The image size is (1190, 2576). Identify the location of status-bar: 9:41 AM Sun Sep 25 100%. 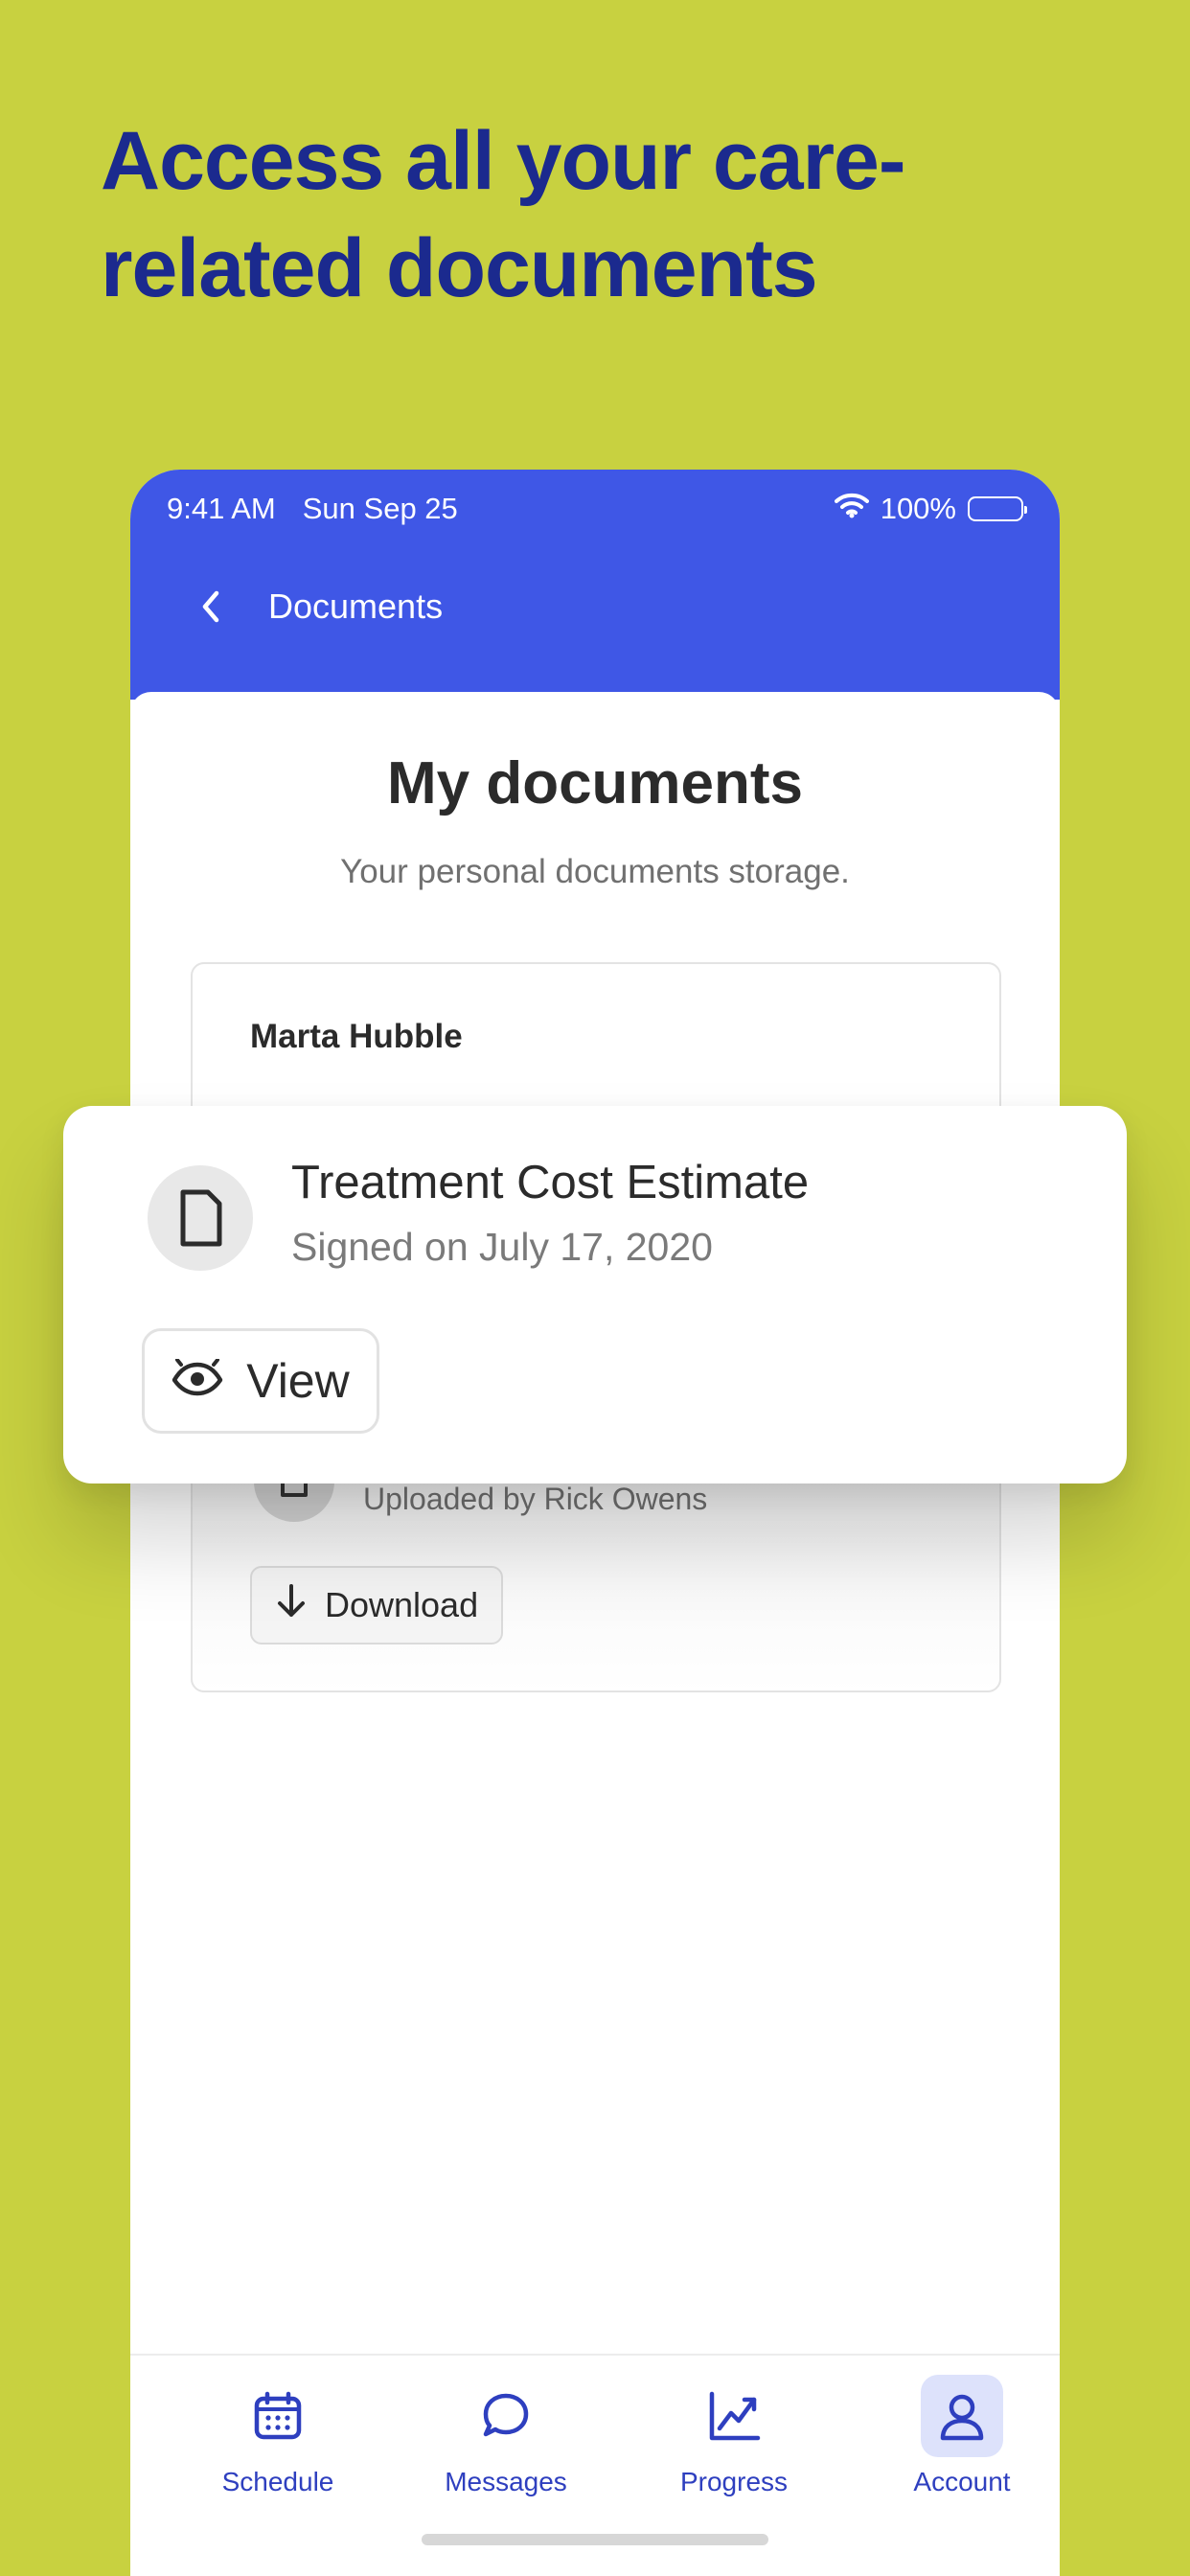
(597, 509).